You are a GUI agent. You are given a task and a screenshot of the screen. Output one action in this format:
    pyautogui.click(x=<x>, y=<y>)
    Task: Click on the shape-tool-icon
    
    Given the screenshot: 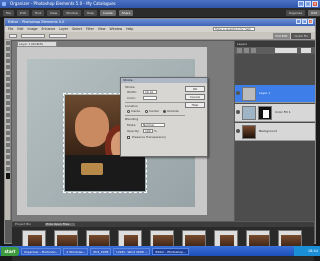 What is the action you would take?
    pyautogui.click(x=8, y=157)
    